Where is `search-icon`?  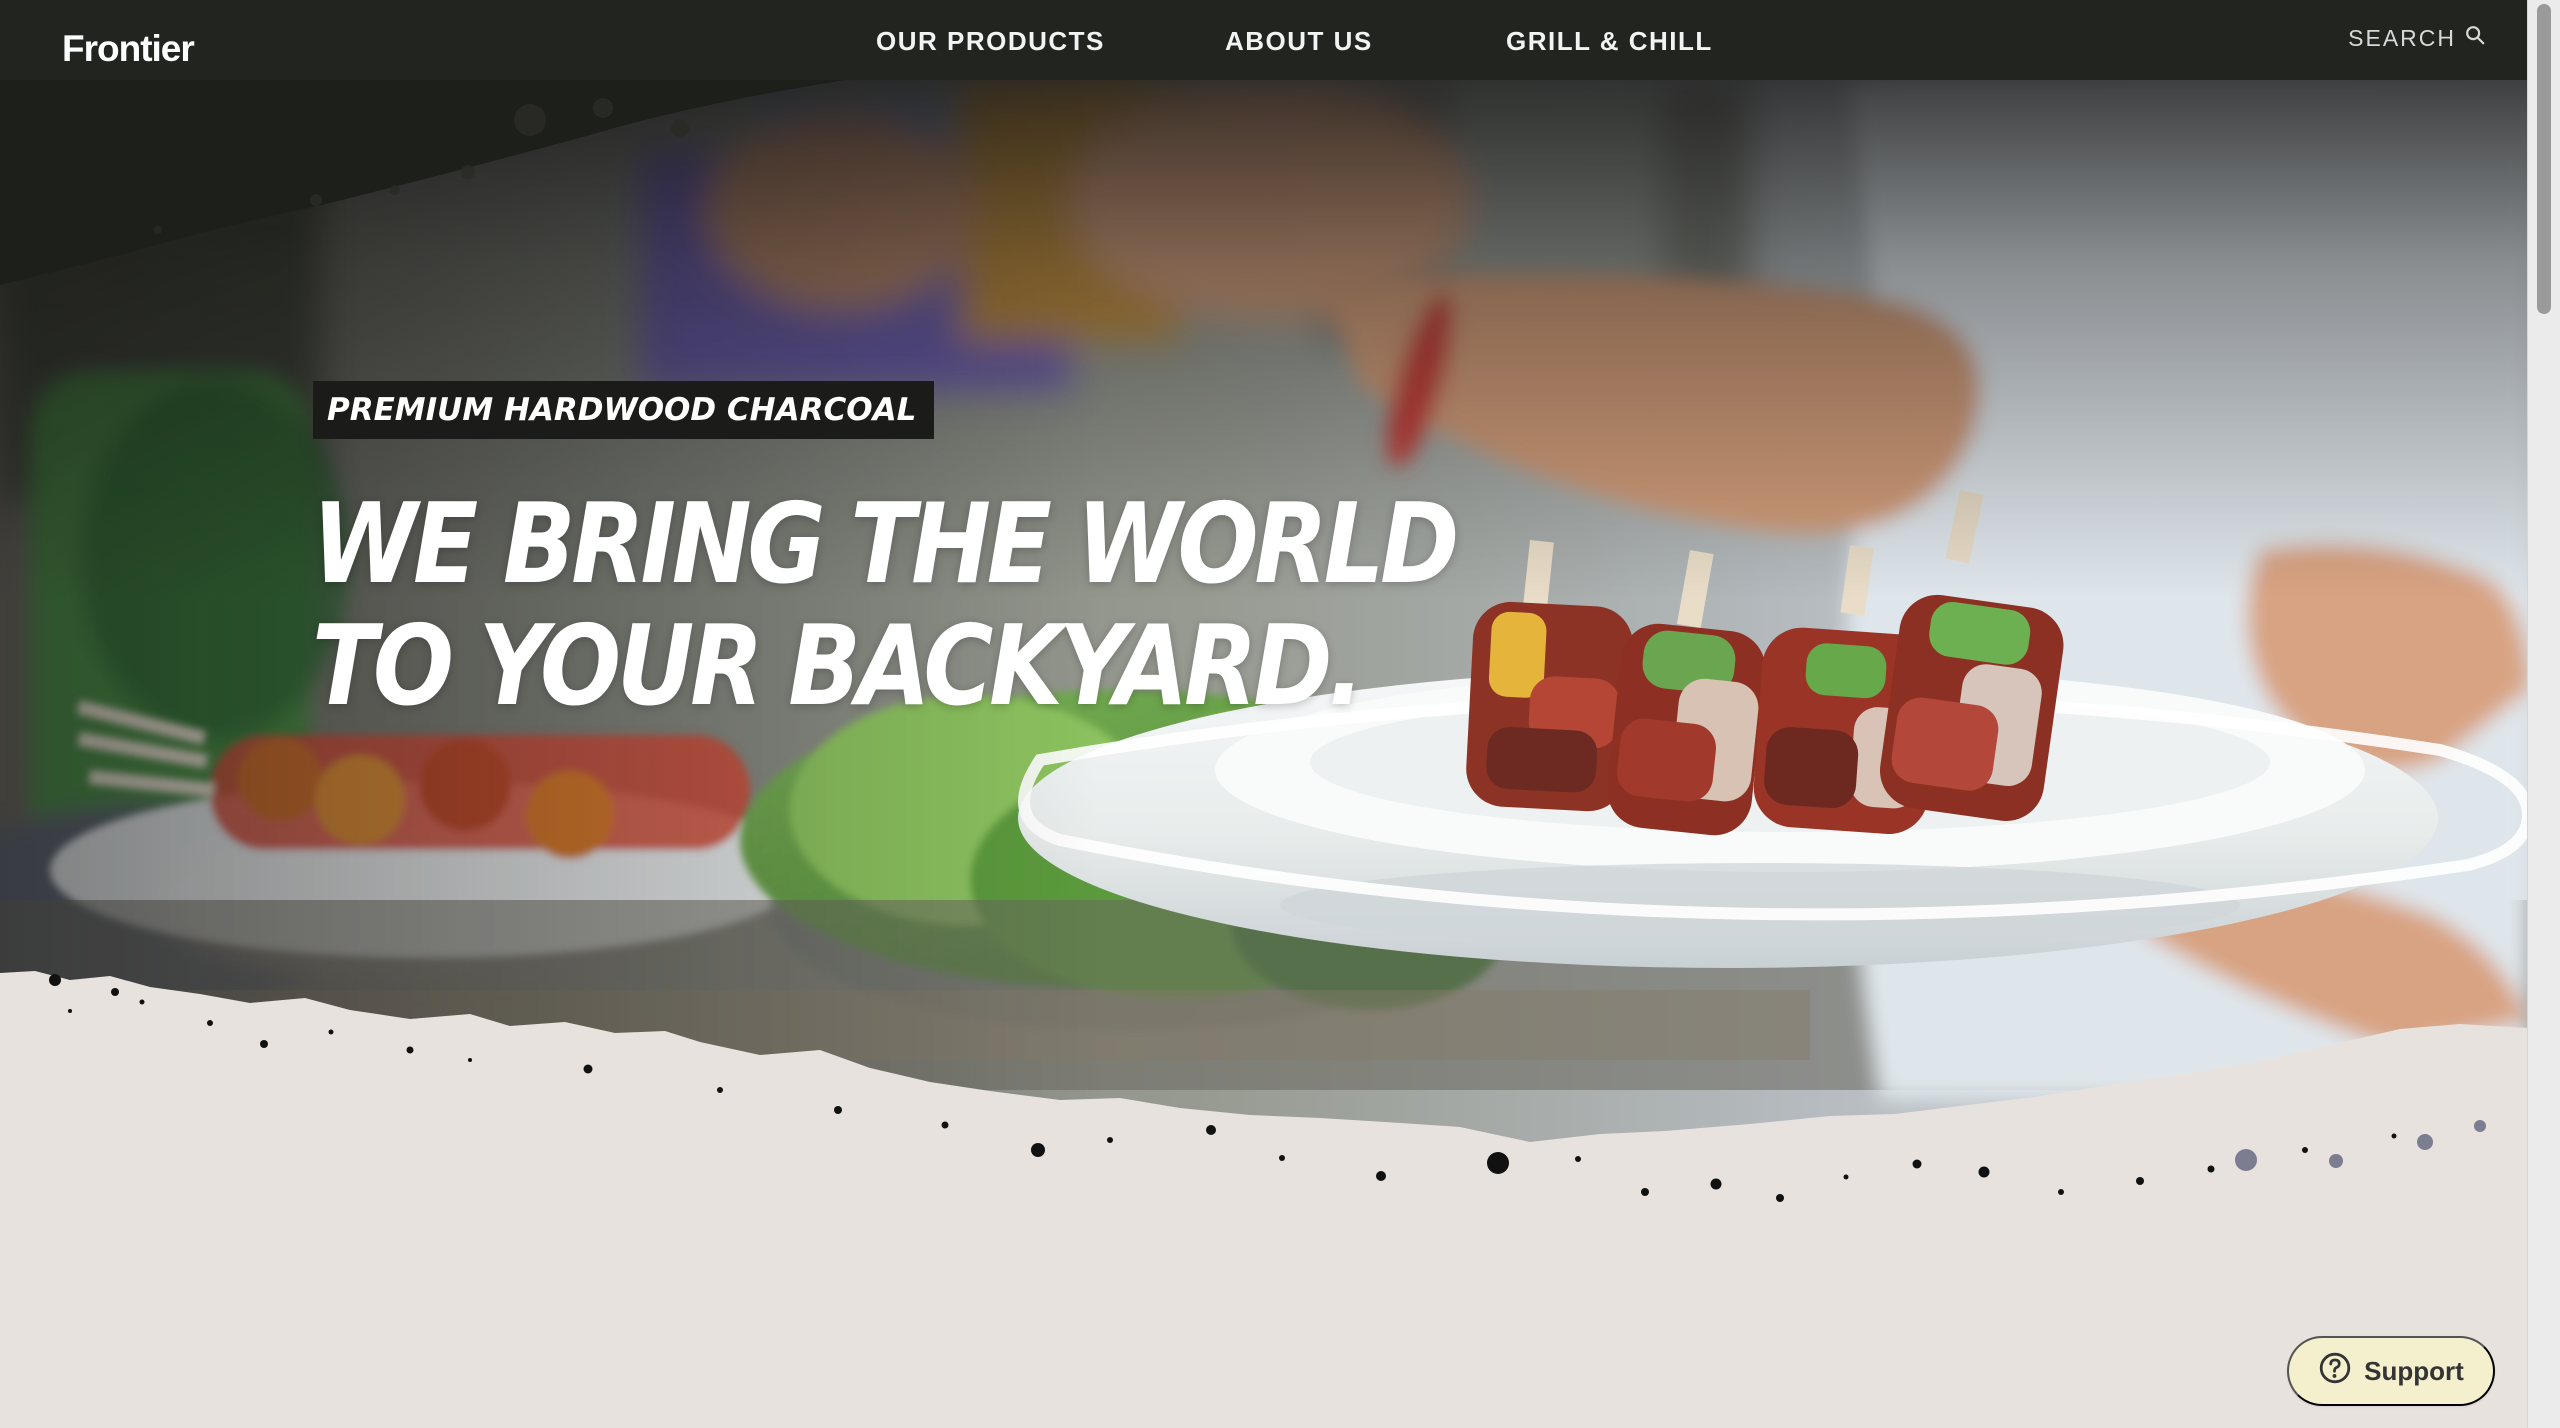 search-icon is located at coordinates (2475, 38).